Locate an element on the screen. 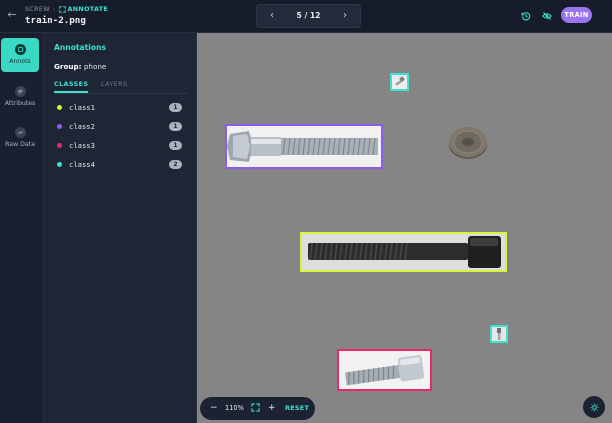 Image resolution: width=612 pixels, height=423 pixels. group-value: phone is located at coordinates (95, 66).